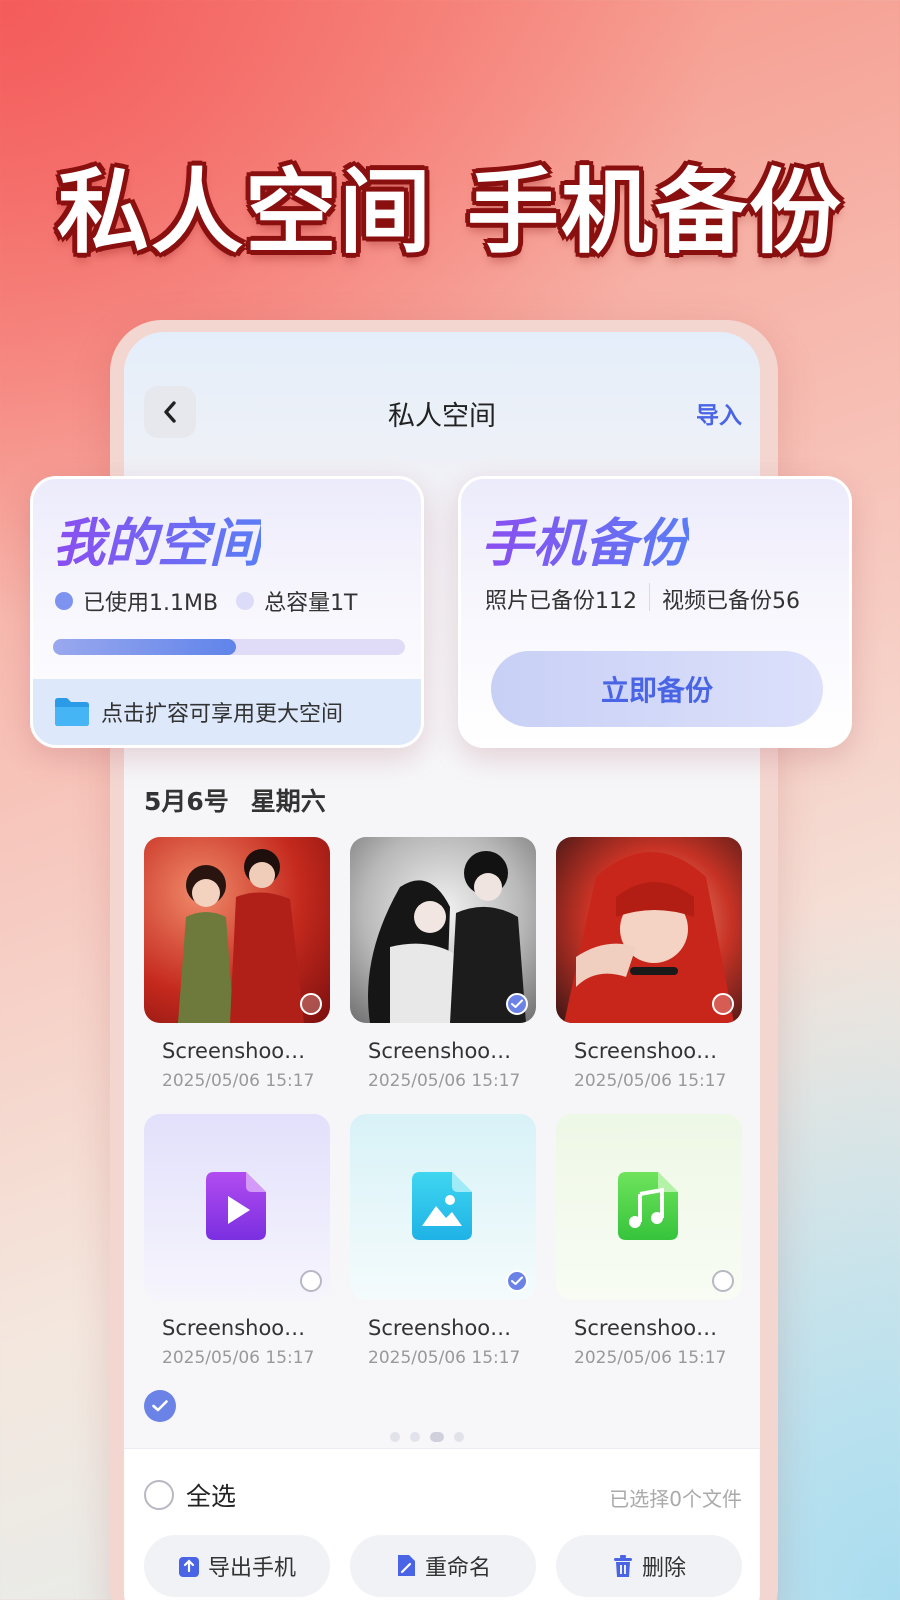 Image resolution: width=900 pixels, height=1600 pixels. What do you see at coordinates (235, 800) in the screenshot?
I see `date-section-header: 5月6号 星期六` at bounding box center [235, 800].